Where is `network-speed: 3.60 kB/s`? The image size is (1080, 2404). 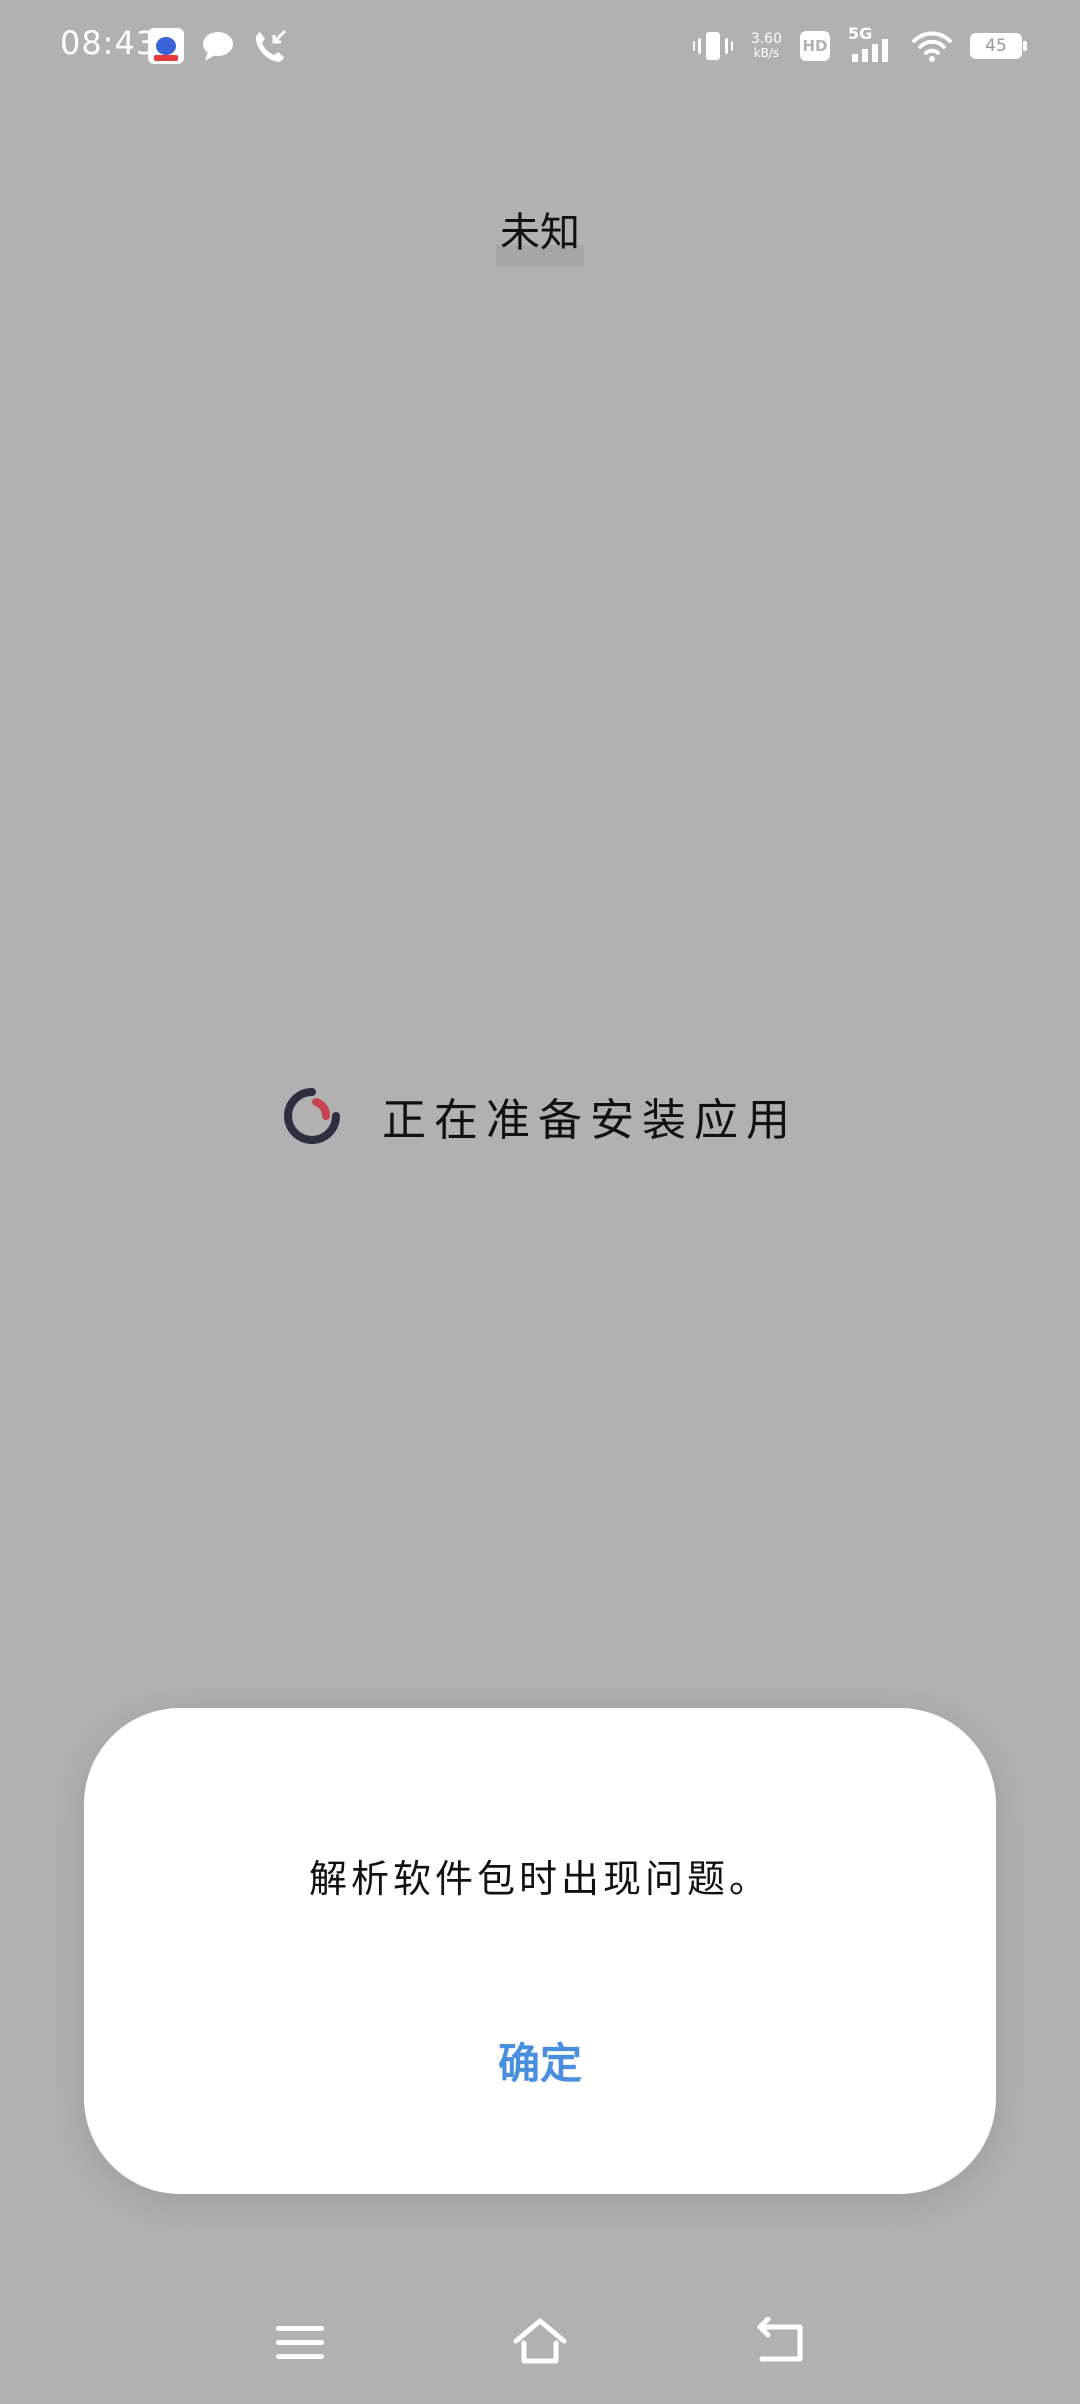
network-speed: 3.60 kB/s is located at coordinates (766, 46).